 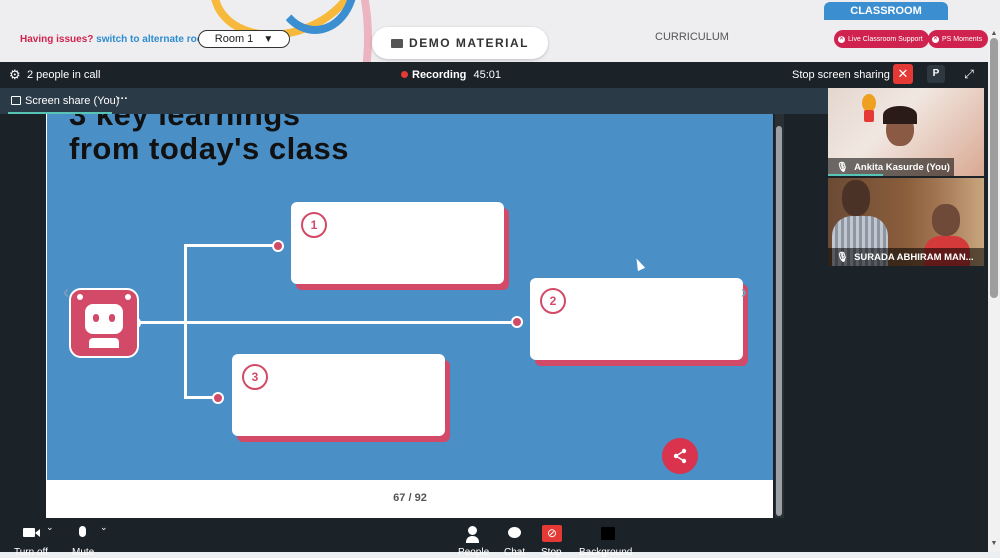 What do you see at coordinates (608, 533) in the screenshot?
I see `background-icon` at bounding box center [608, 533].